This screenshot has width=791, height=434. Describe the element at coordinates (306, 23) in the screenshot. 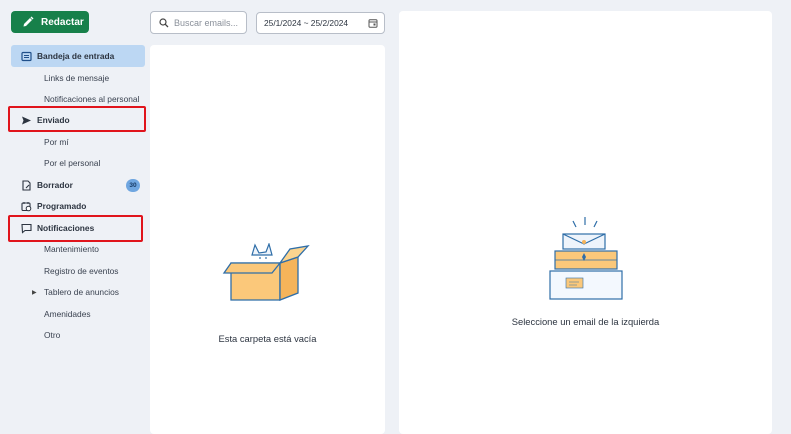

I see `date-range-value: 25/1/2024 ~ 25/2/2024` at that location.